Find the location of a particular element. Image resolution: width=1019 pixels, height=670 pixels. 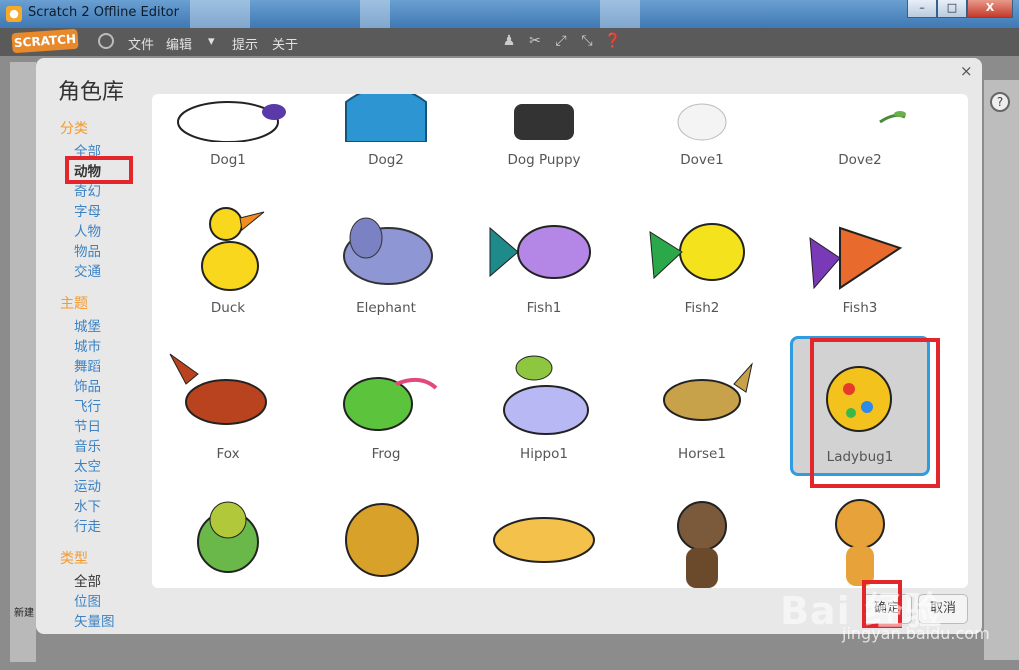

sprite-label: Dog2 is located at coordinates (386, 160).